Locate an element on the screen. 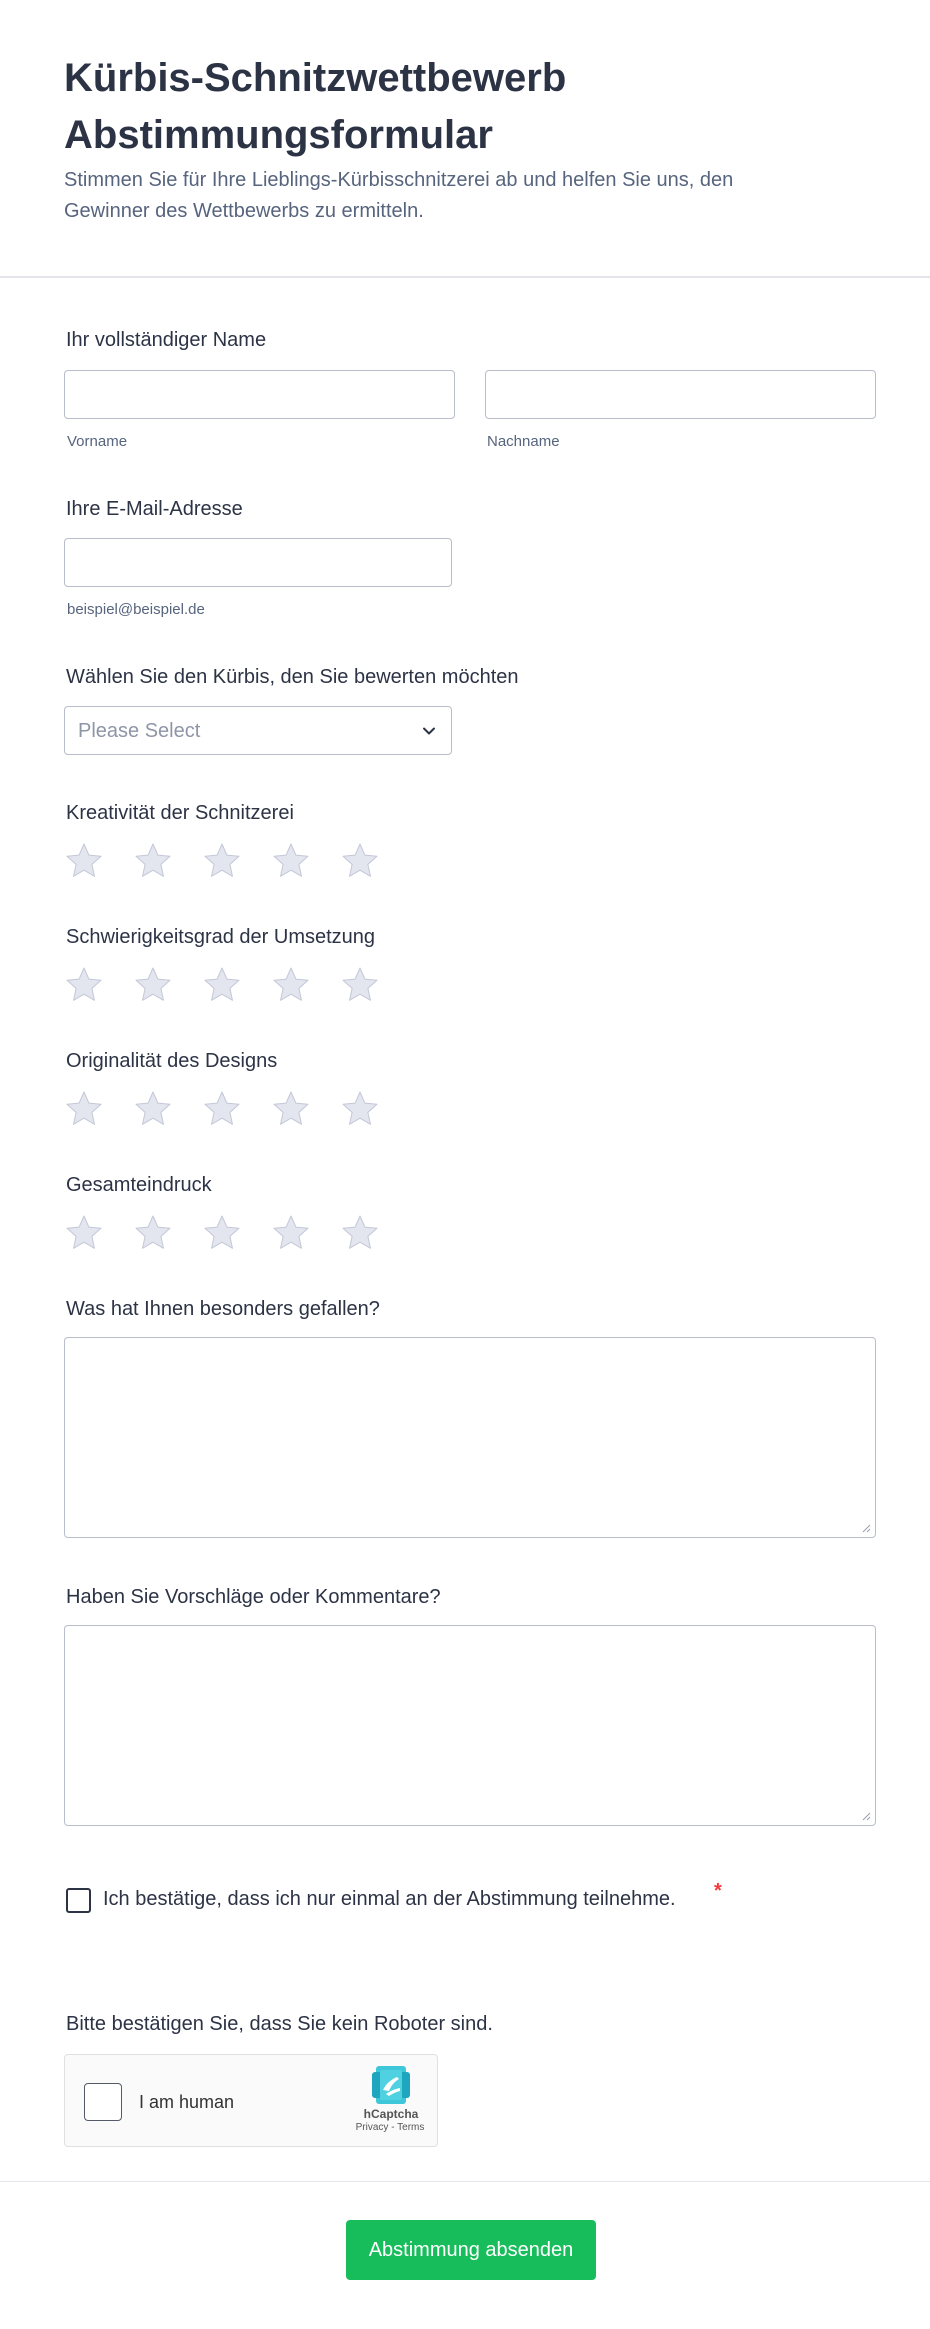  pumpkin-select: Please Select is located at coordinates (258, 730).